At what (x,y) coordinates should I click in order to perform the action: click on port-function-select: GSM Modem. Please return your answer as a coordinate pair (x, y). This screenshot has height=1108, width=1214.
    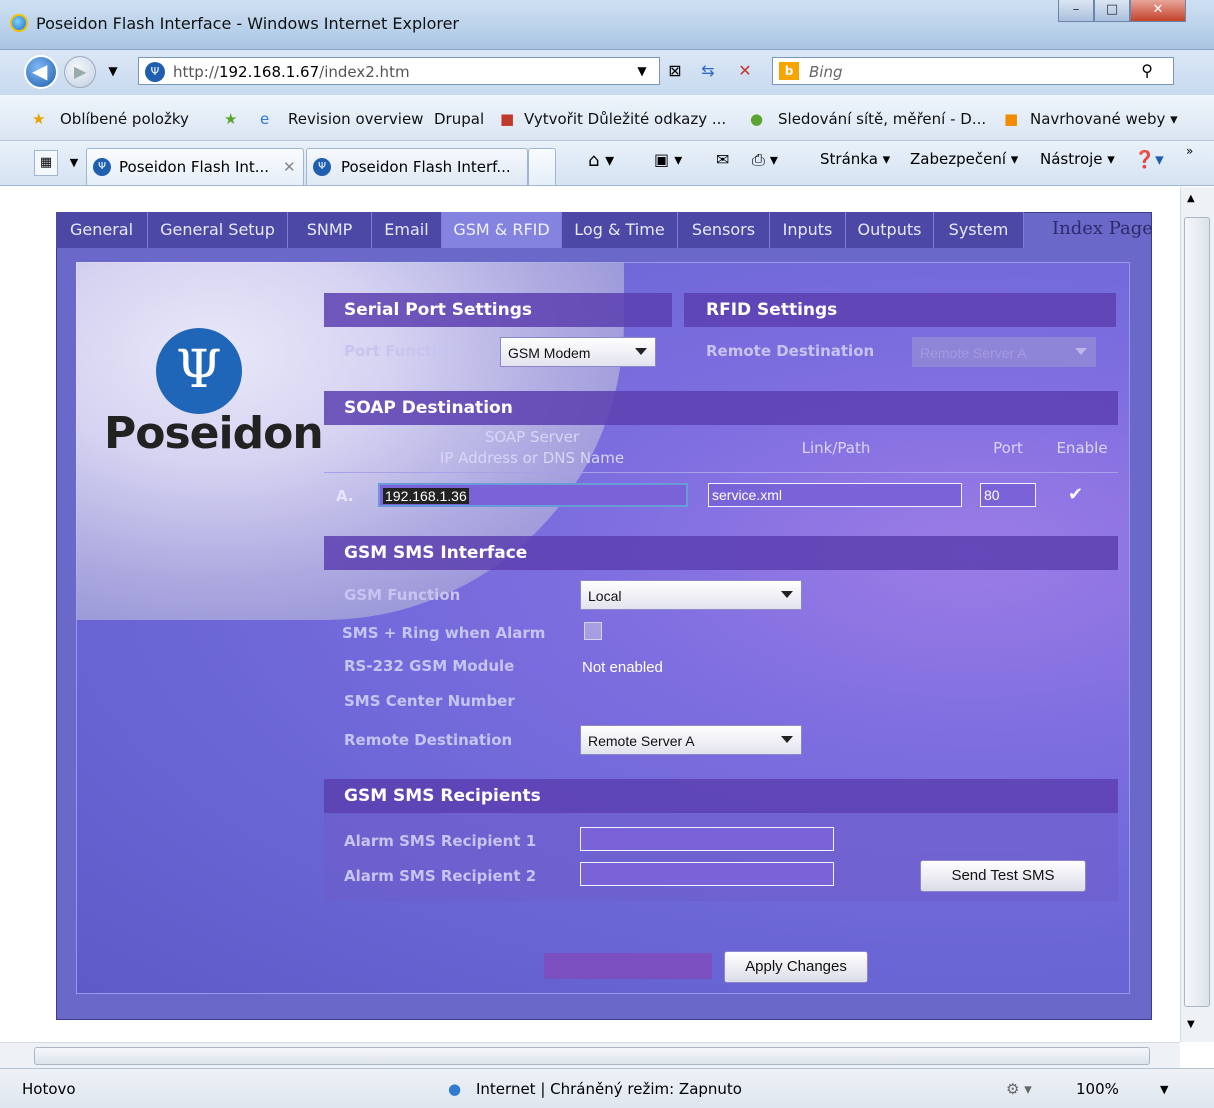
    Looking at the image, I should click on (578, 352).